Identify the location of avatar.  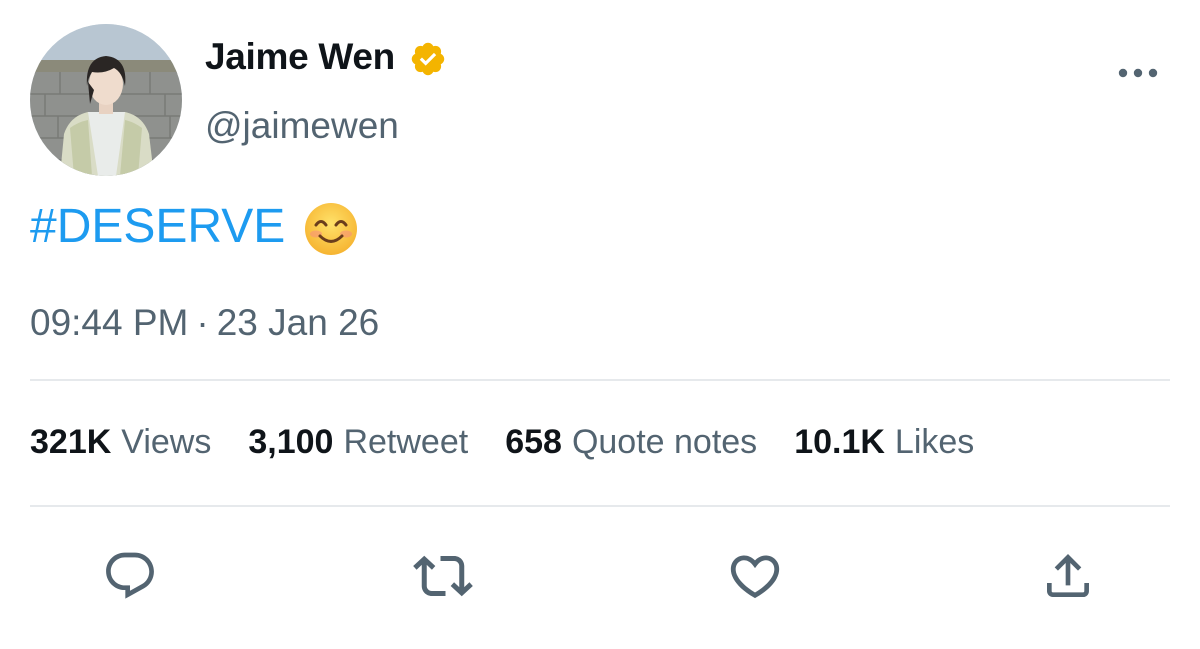
(106, 100).